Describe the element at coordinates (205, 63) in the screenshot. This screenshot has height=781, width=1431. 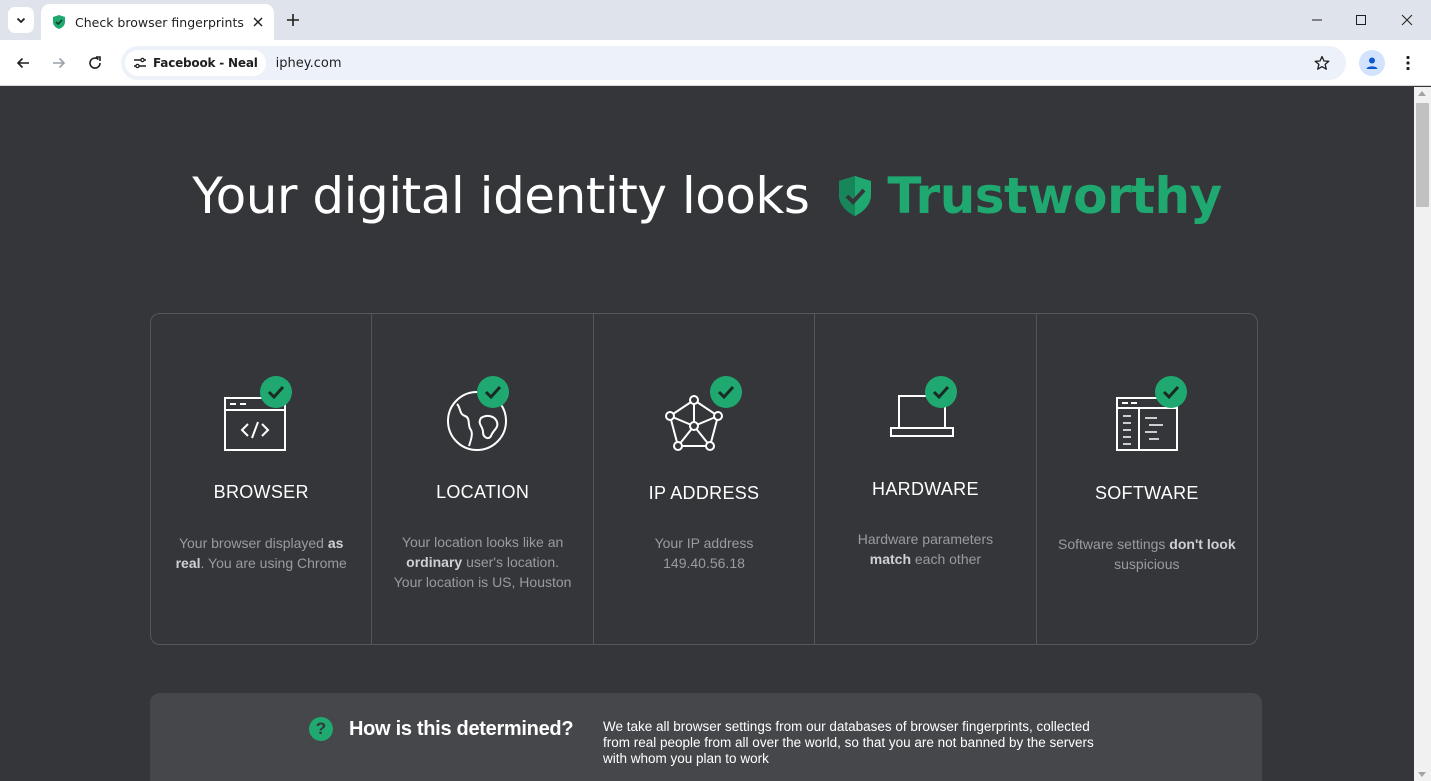
I see `site-chip-label: Facebook - Neal` at that location.